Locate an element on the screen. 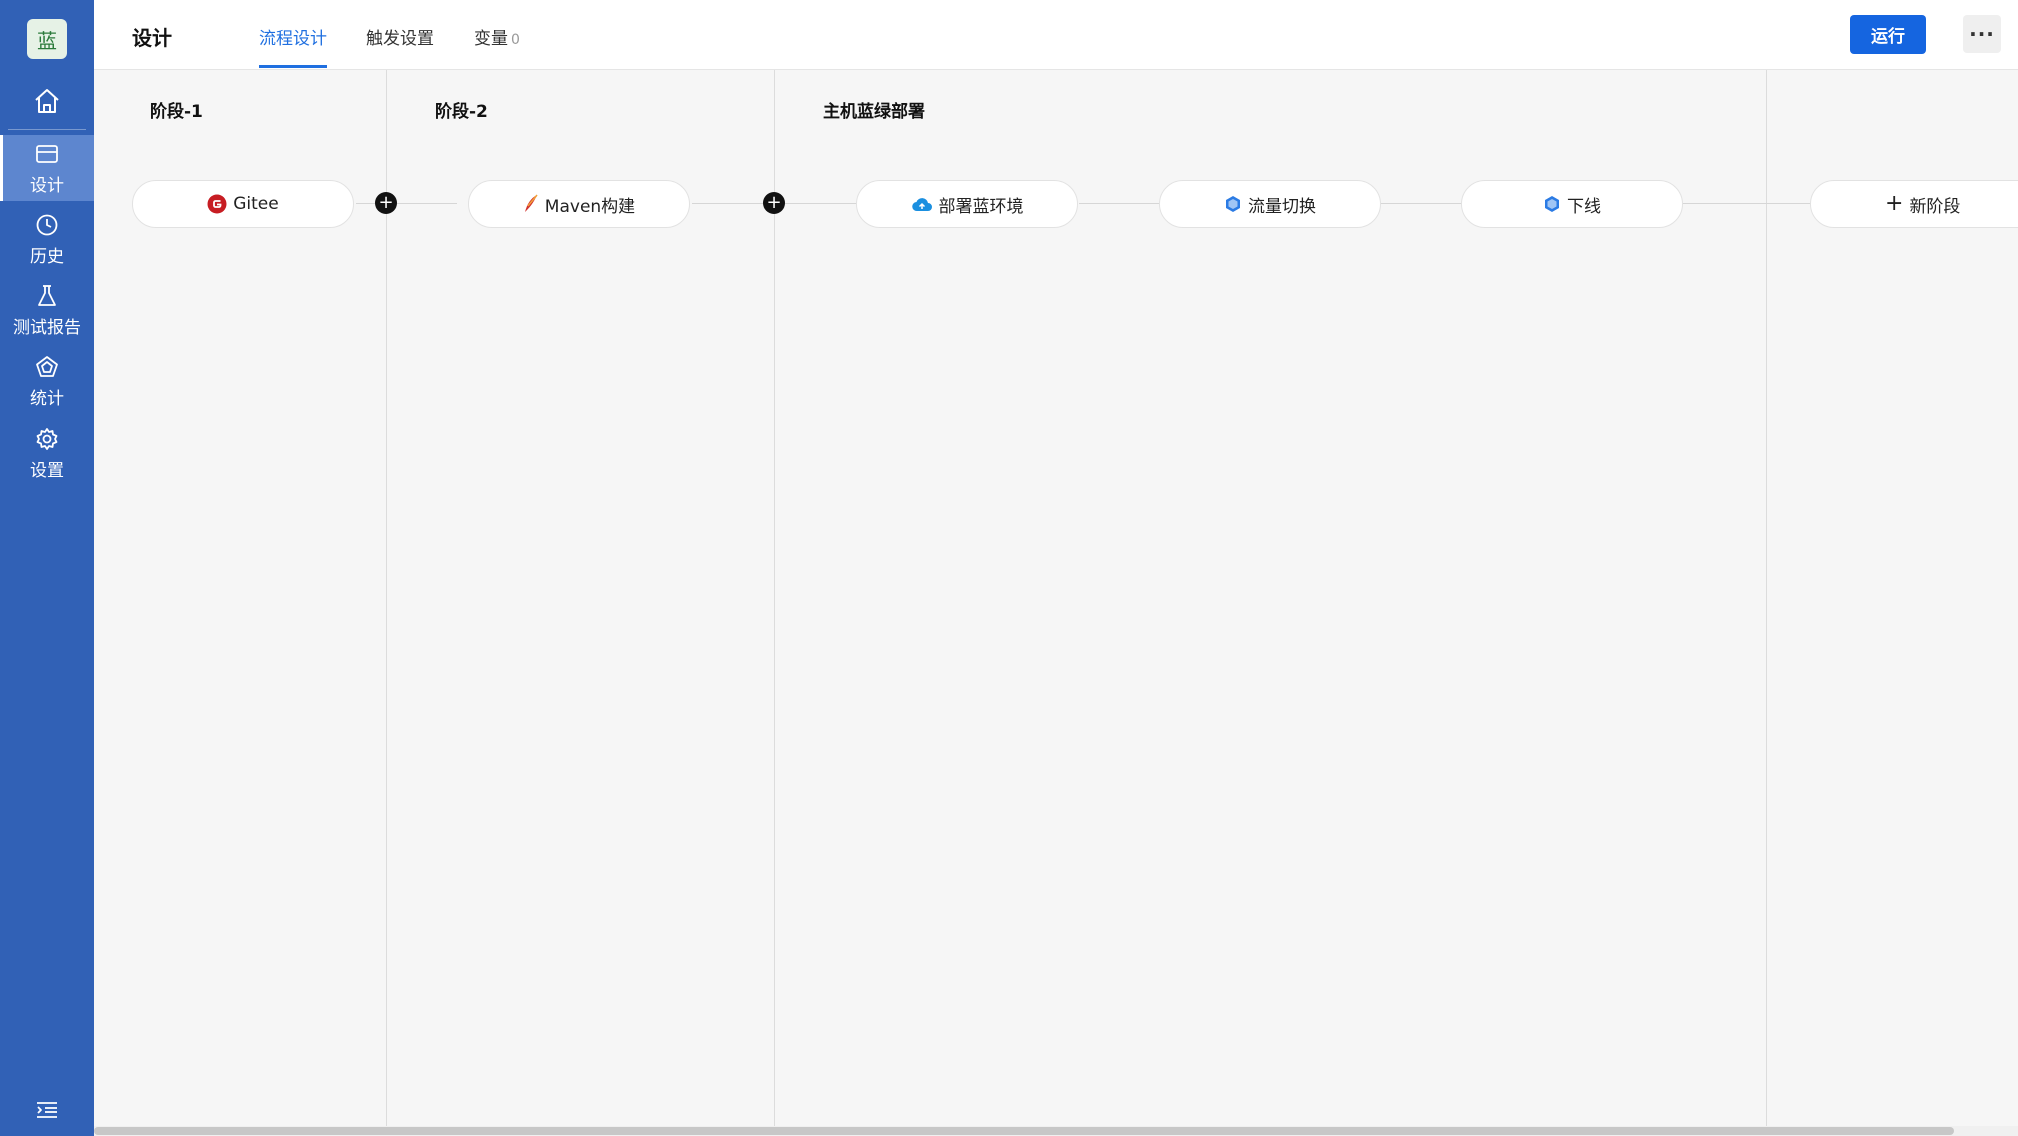  sidebar-item-settings: 设置 is located at coordinates (47, 453).